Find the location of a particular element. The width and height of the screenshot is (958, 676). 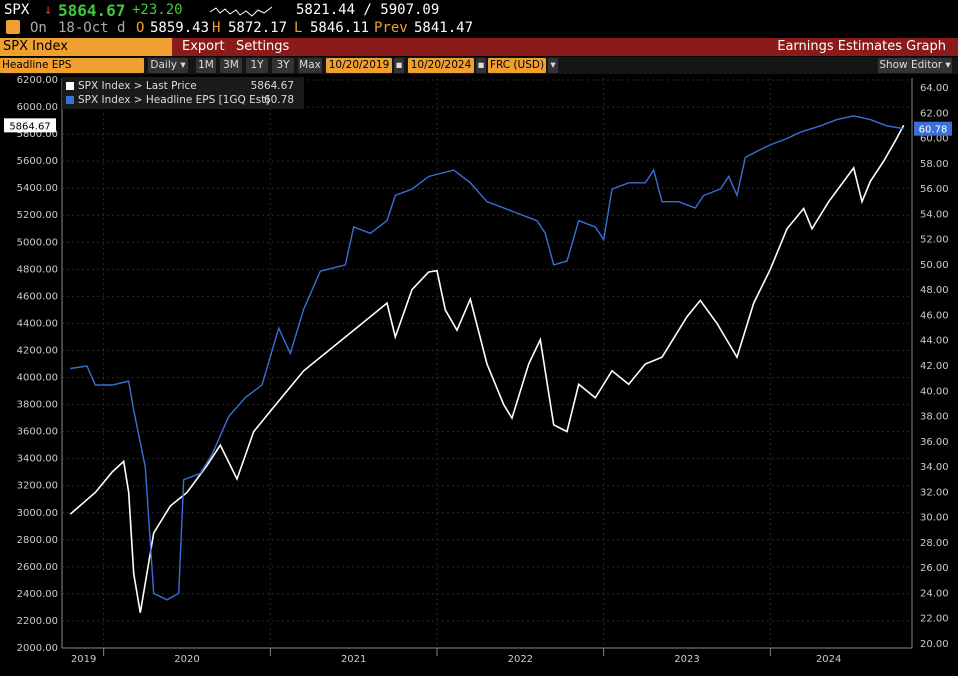

right-tick-label: 64.00 is located at coordinates (934, 88).